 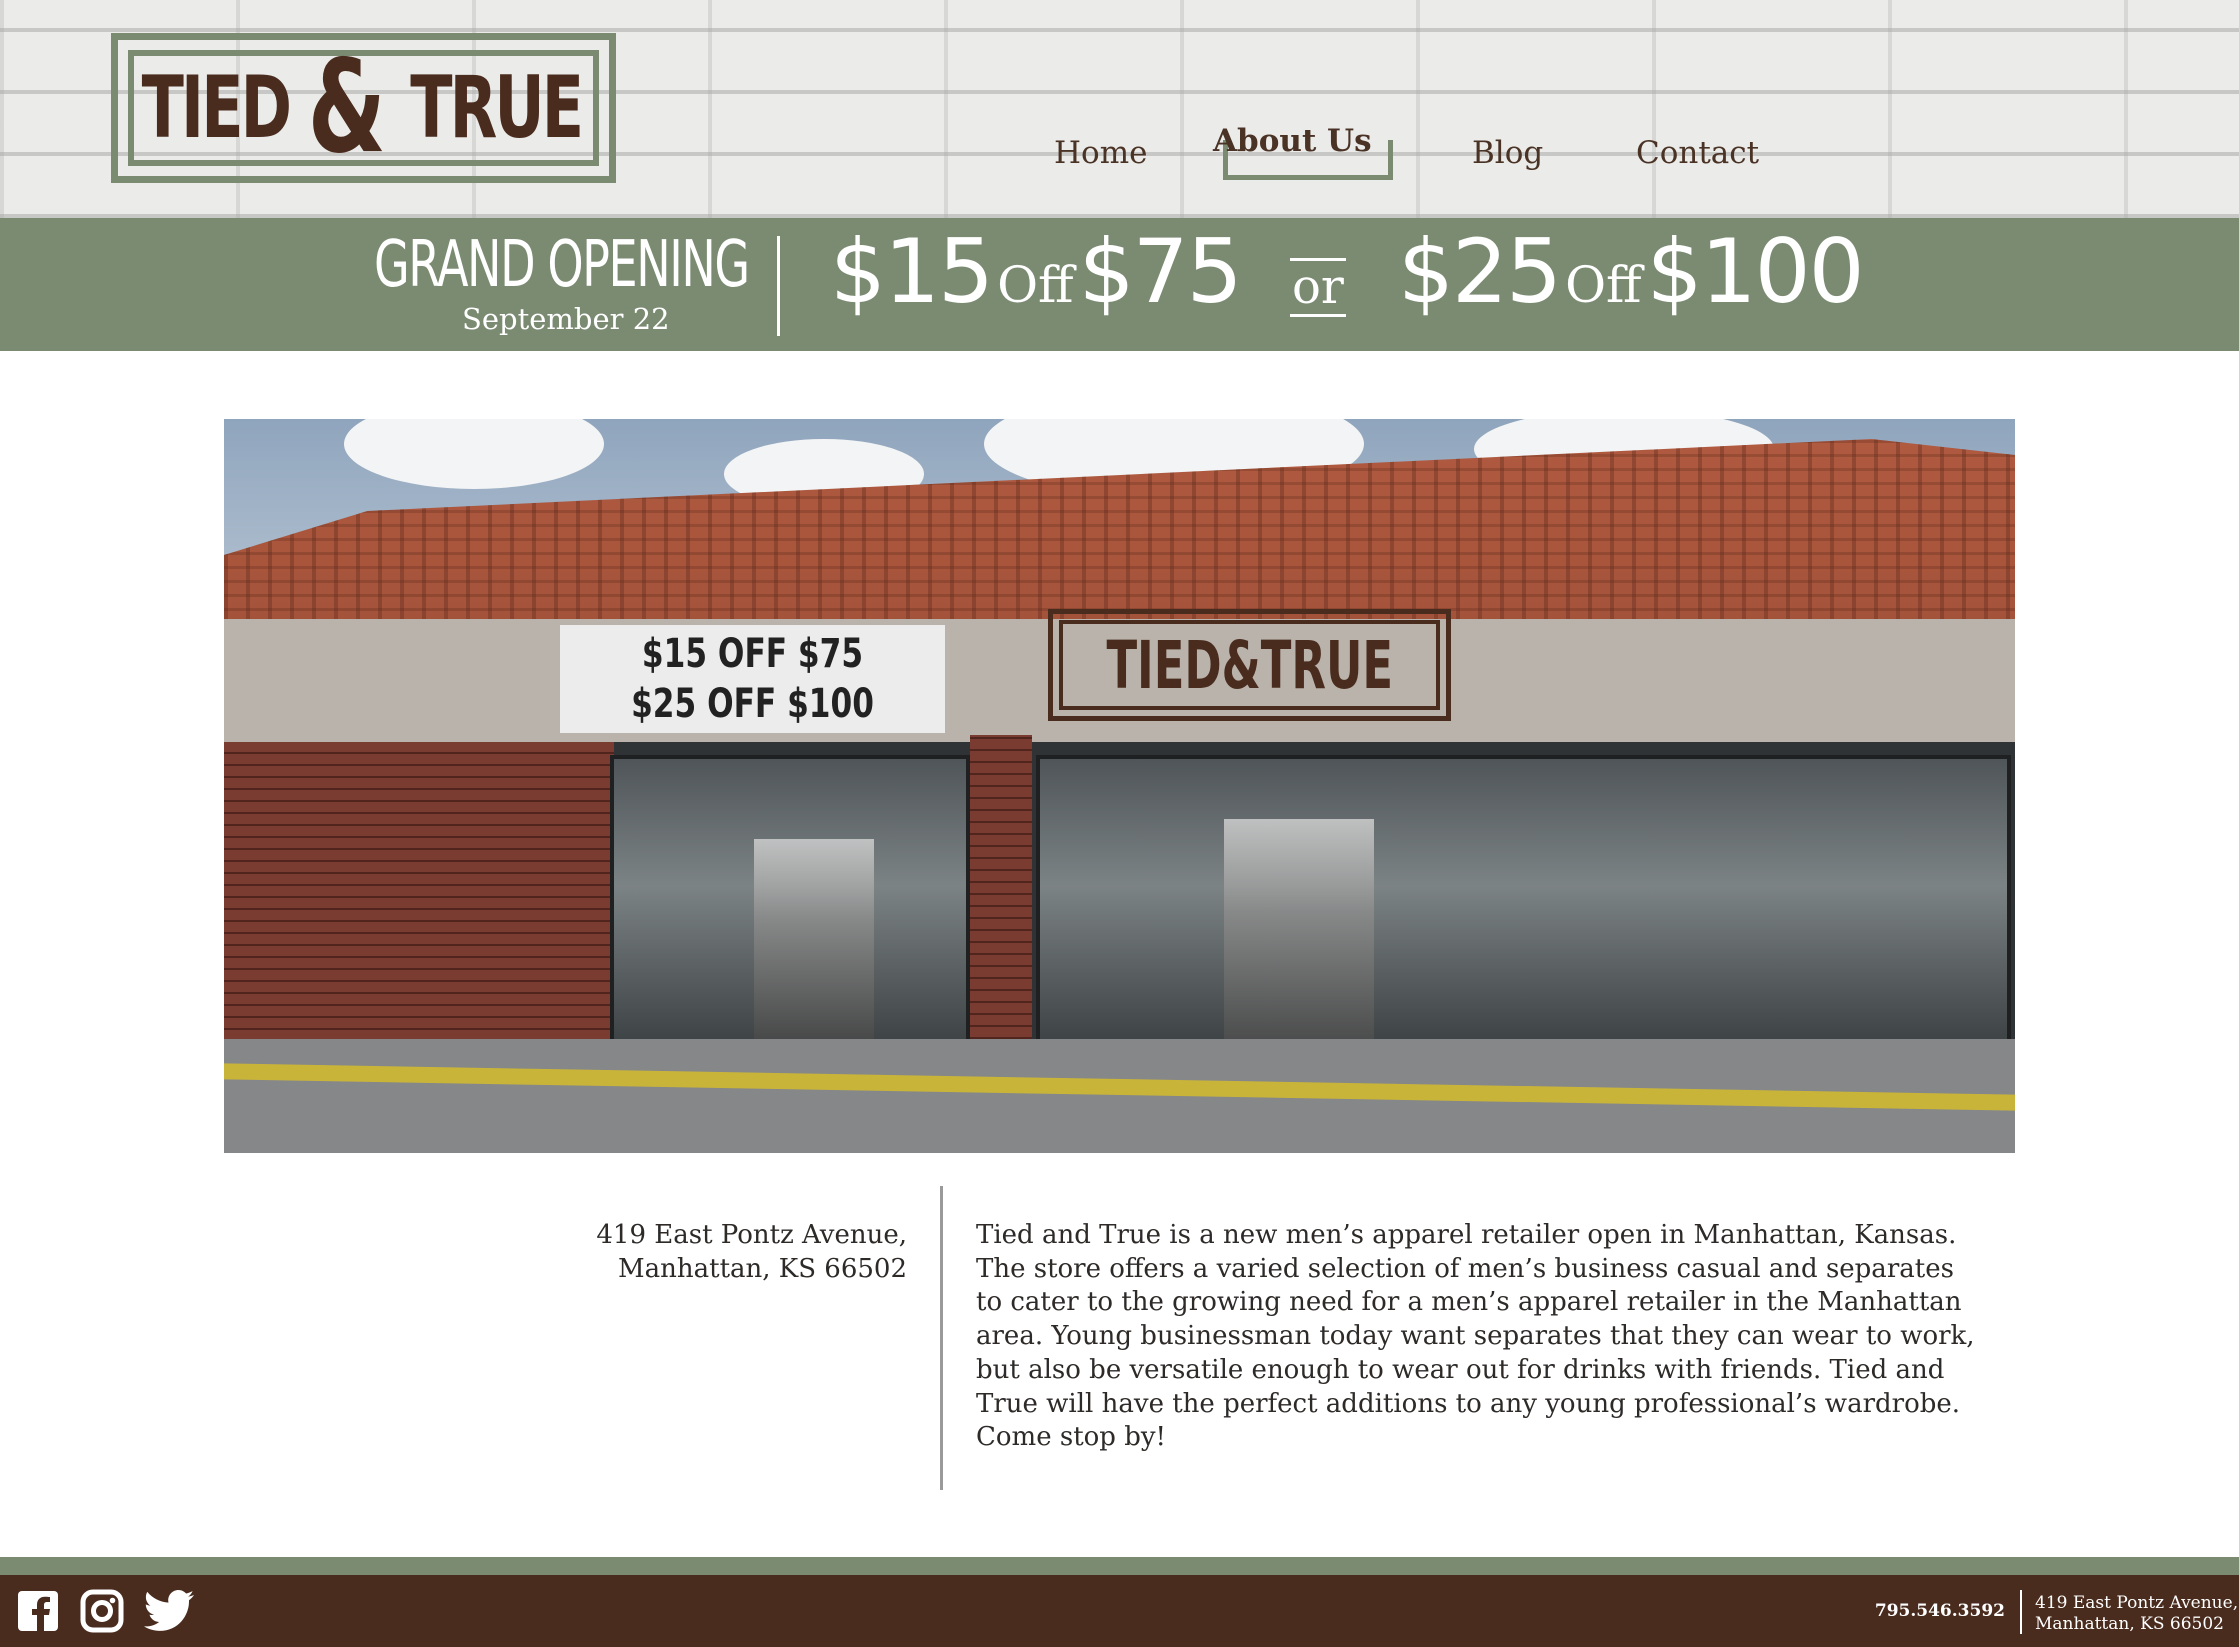 What do you see at coordinates (751, 1235) in the screenshot?
I see `address-line1: 419 East Pontz Avenue,` at bounding box center [751, 1235].